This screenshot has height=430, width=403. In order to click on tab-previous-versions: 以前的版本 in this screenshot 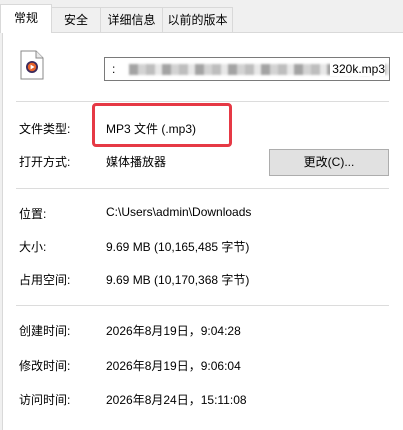, I will do `click(197, 19)`.